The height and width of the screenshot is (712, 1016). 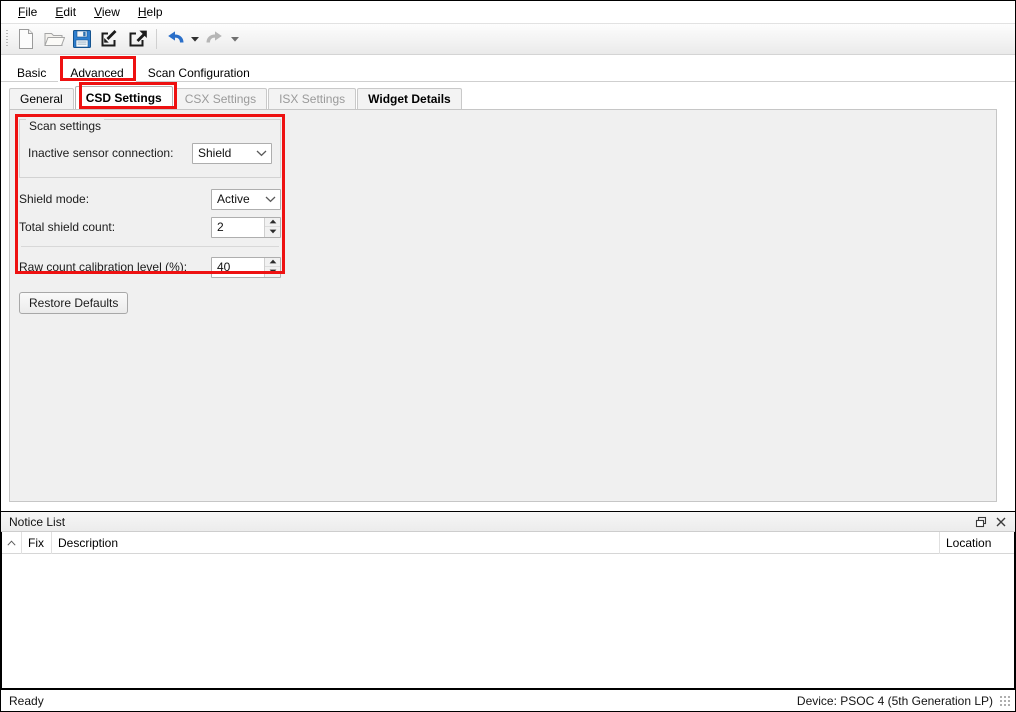 I want to click on menu-item-edit: Edit, so click(x=65, y=12).